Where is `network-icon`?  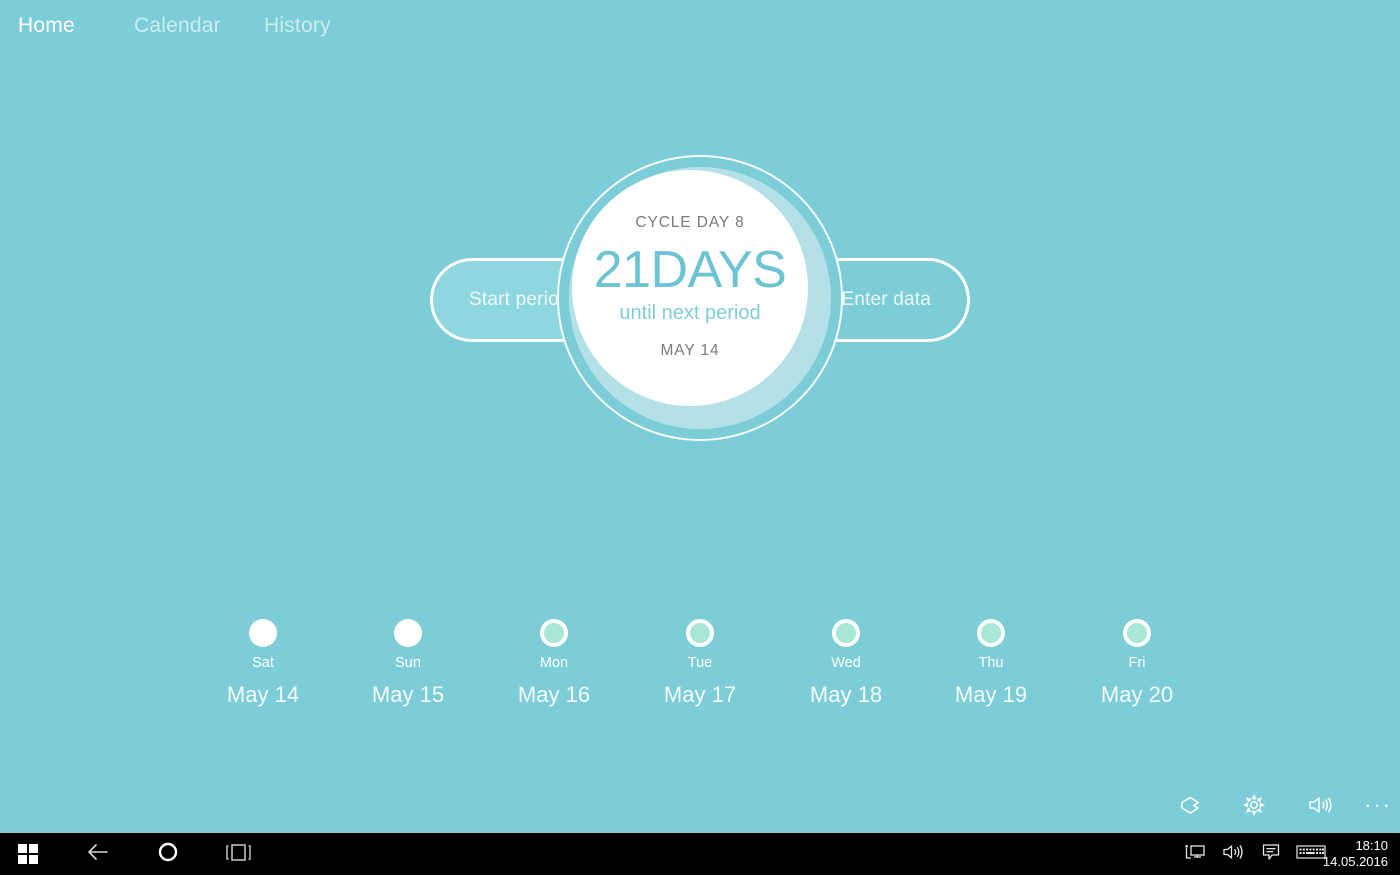
network-icon is located at coordinates (1195, 854).